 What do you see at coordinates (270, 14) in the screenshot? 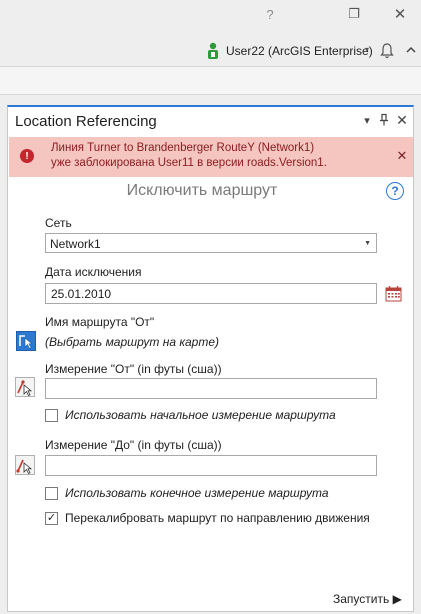
I see `help-button: ?` at bounding box center [270, 14].